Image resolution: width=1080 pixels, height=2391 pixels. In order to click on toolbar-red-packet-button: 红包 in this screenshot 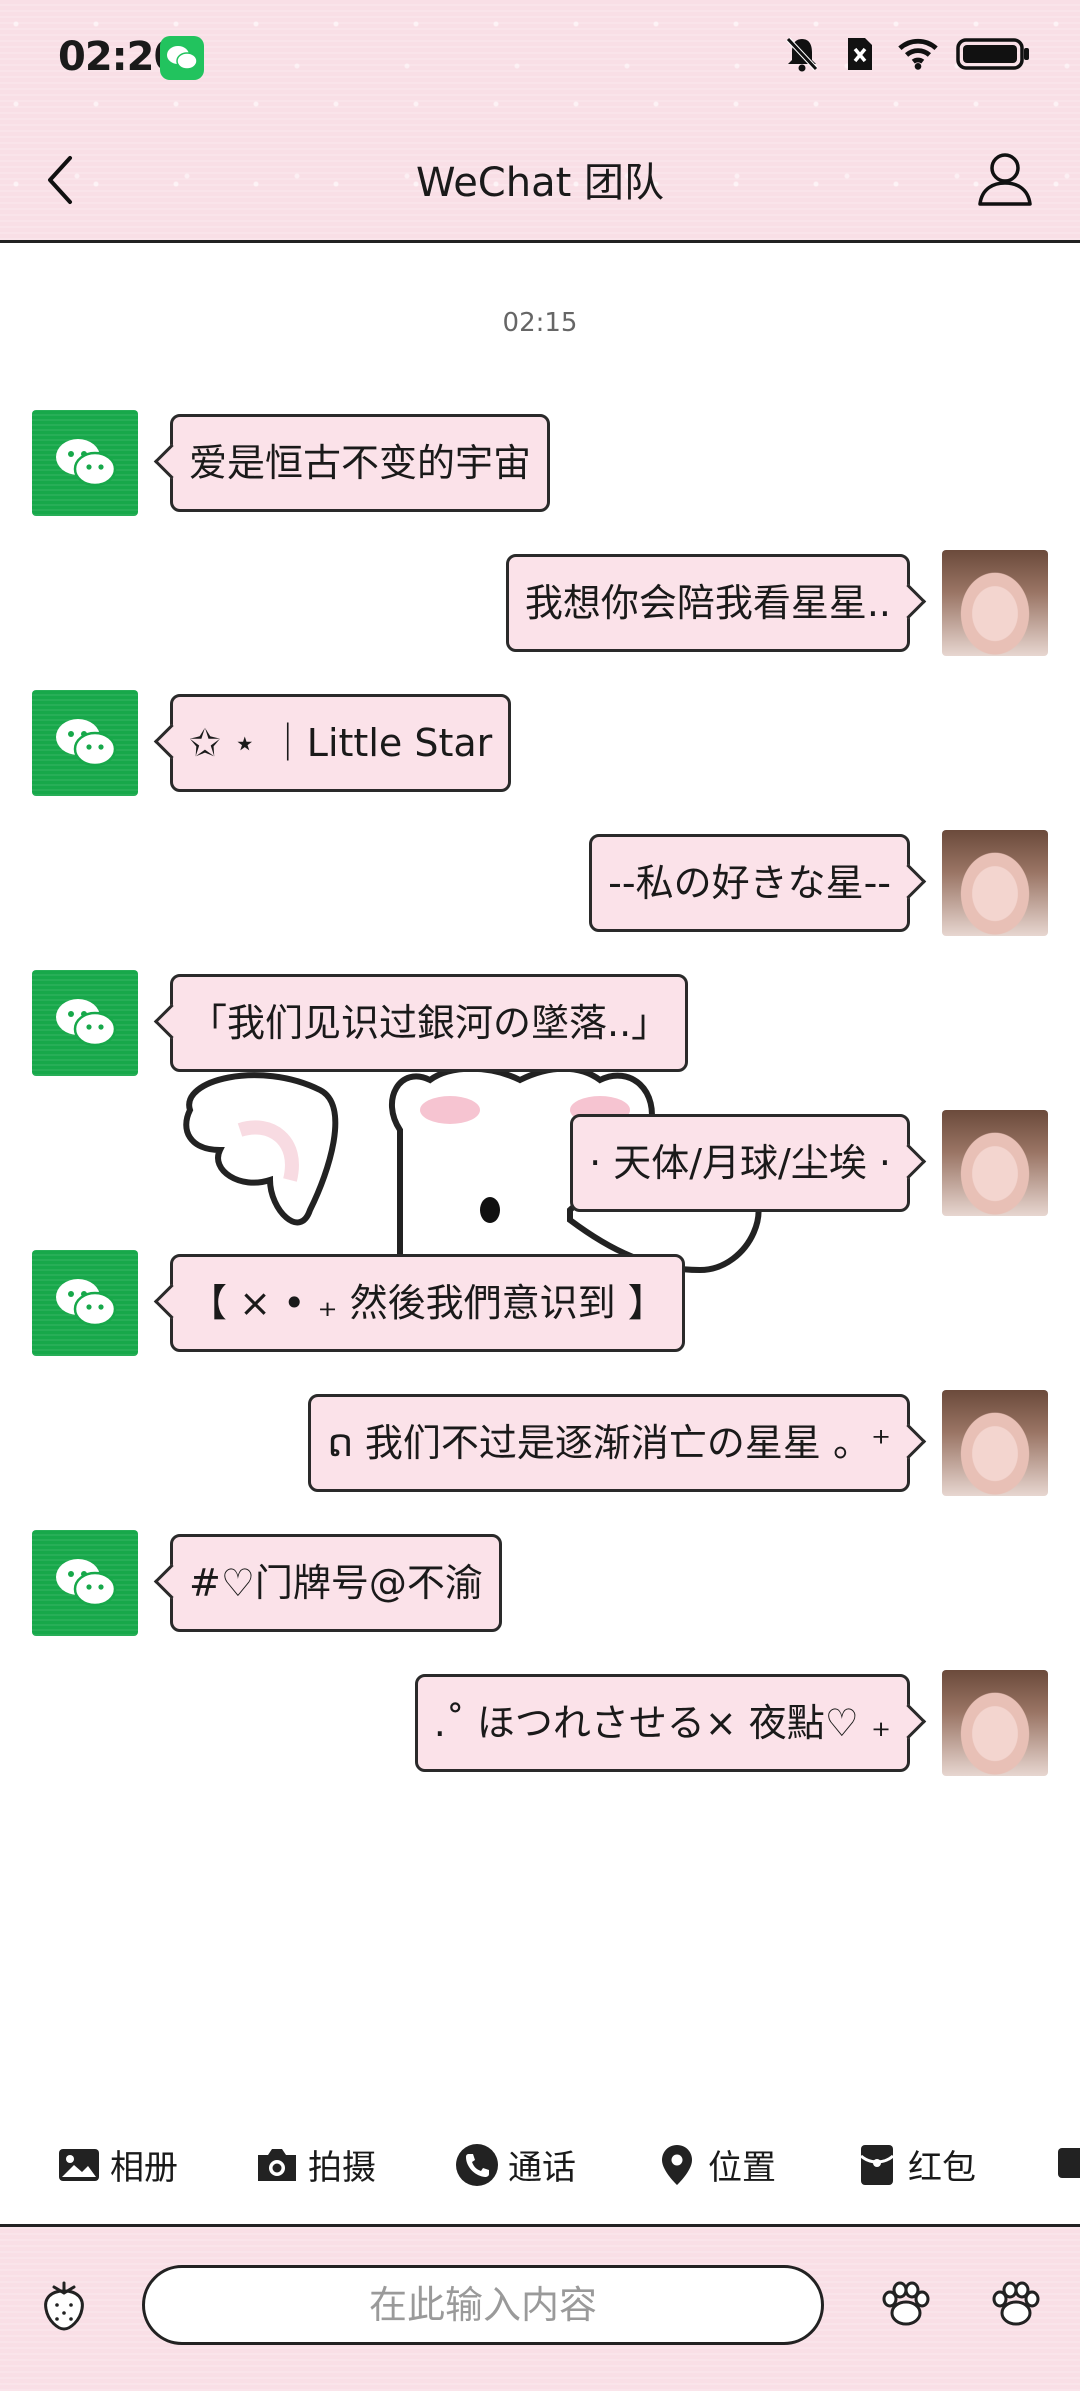, I will do `click(915, 2164)`.